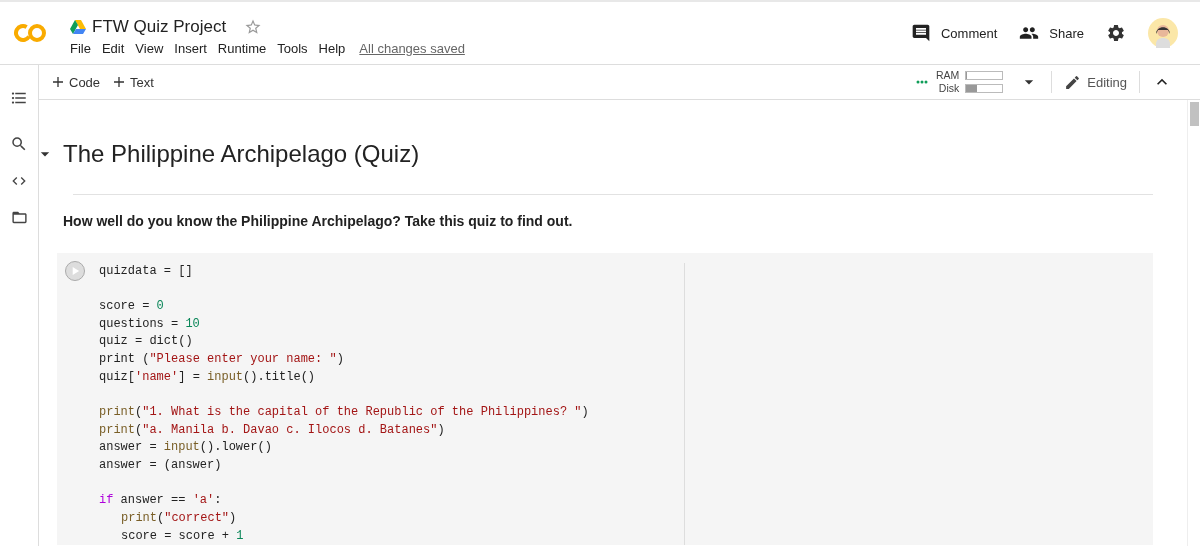  I want to click on scrollbar-thumb, so click(1194, 114).